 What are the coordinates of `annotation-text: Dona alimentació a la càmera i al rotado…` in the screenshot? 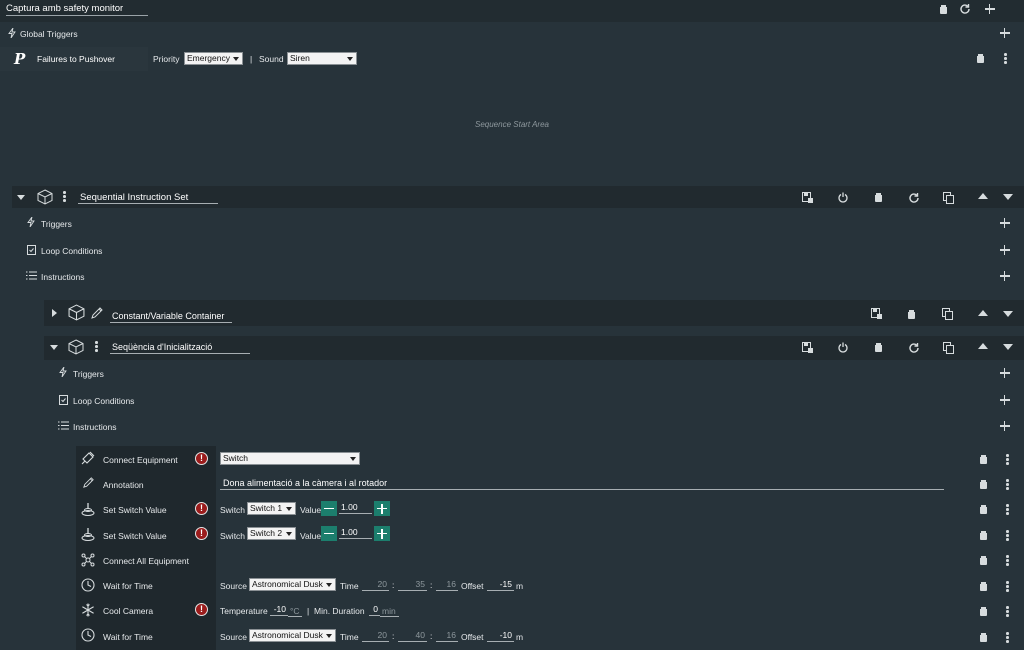 It's located at (582, 484).